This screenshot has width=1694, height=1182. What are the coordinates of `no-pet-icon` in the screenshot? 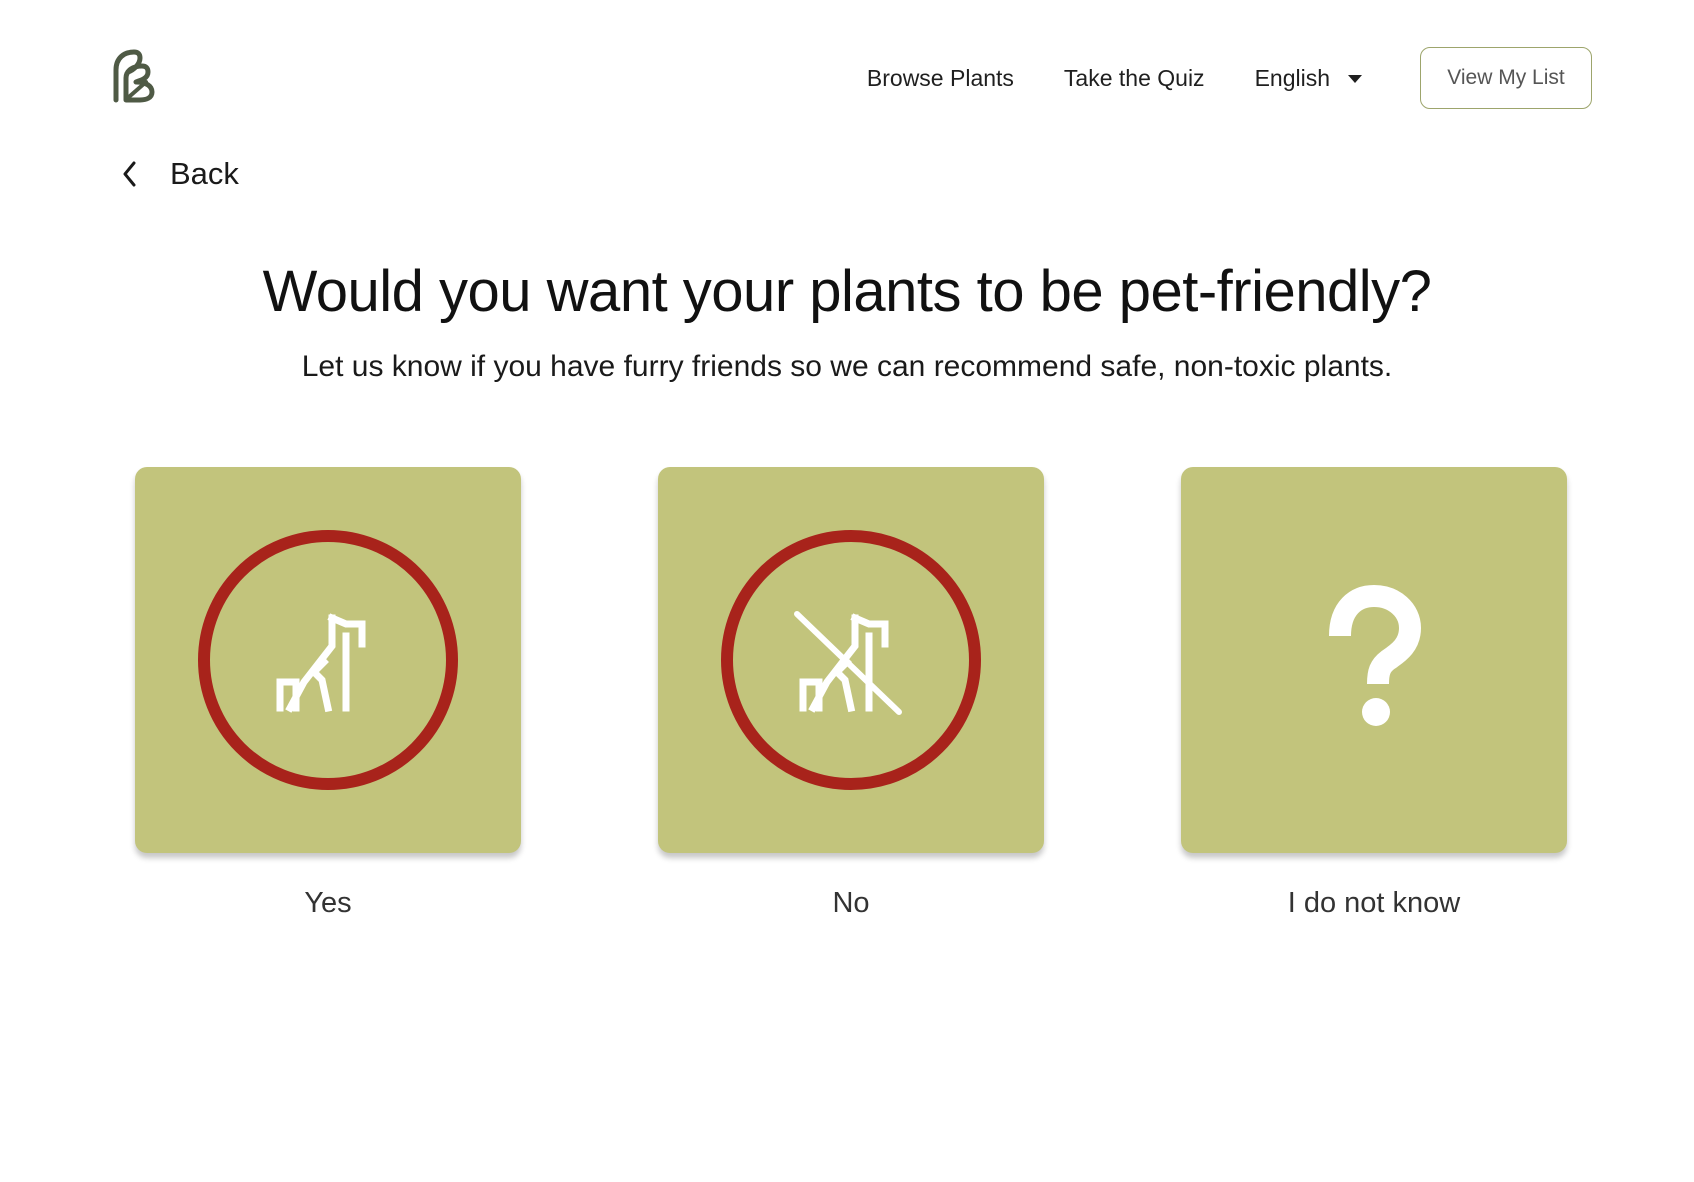 It's located at (851, 660).